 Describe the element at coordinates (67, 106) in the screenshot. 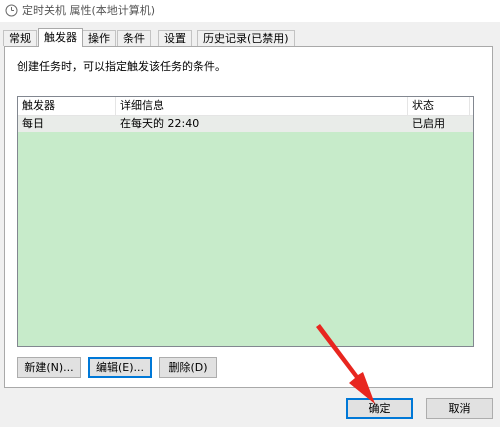

I see `column-header-trigger: 触发器` at that location.